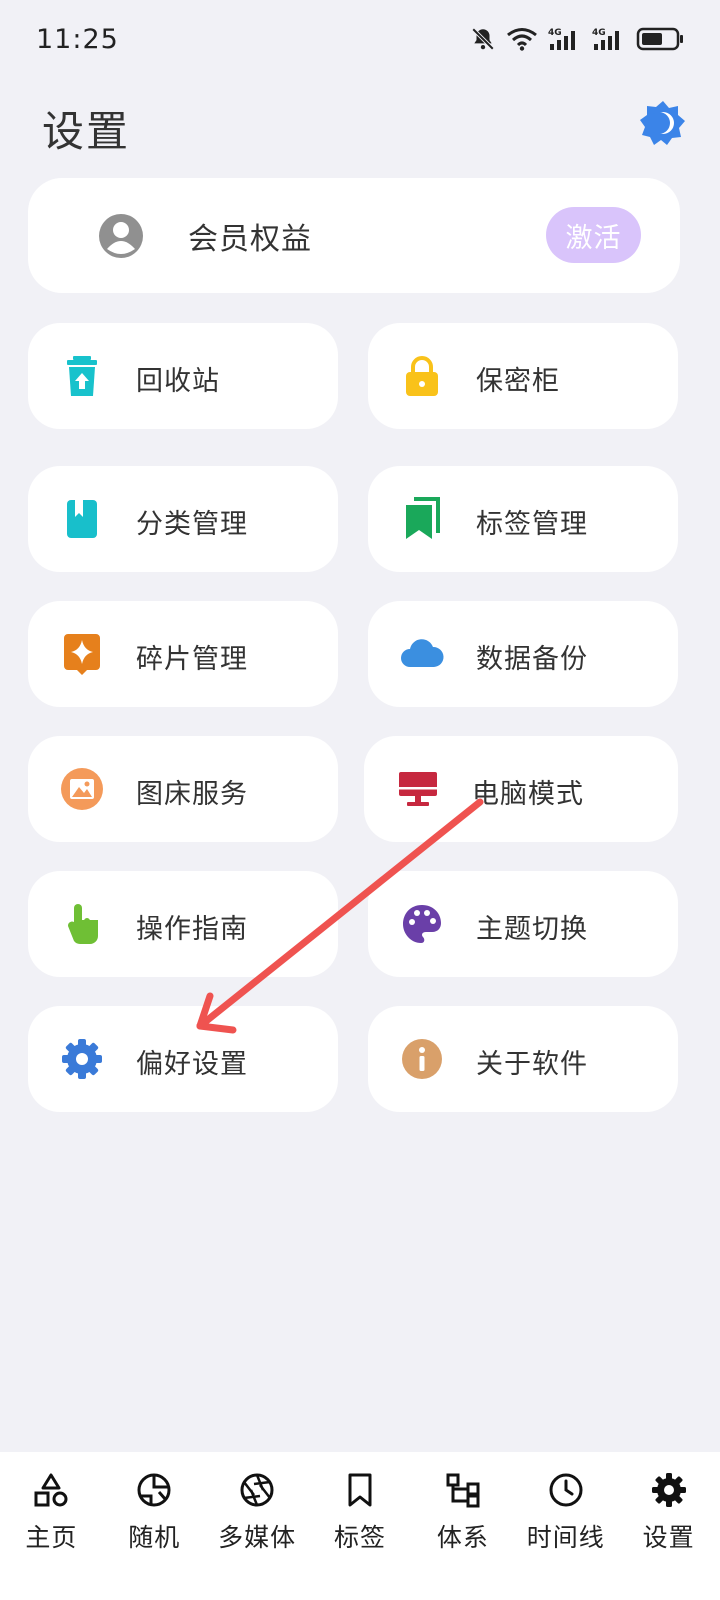 The image size is (720, 1600). Describe the element at coordinates (257, 1490) in the screenshot. I see `aperture-icon` at that location.